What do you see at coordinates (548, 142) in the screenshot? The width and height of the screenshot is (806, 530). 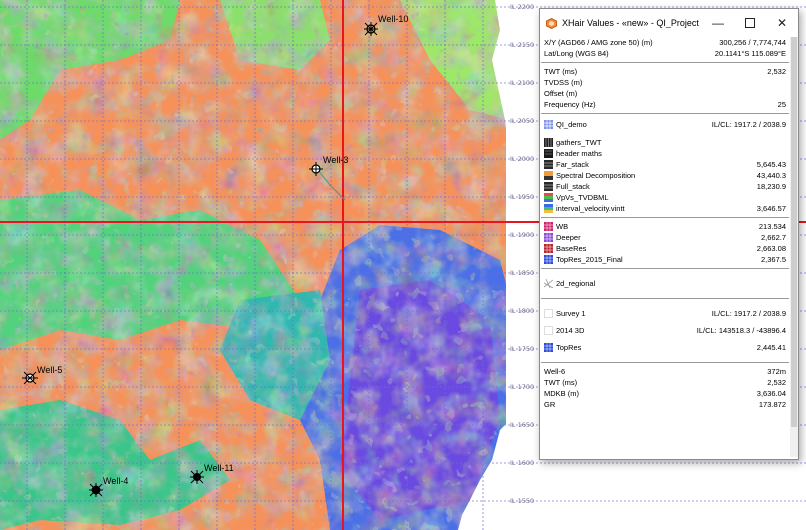 I see `gathers-icon` at bounding box center [548, 142].